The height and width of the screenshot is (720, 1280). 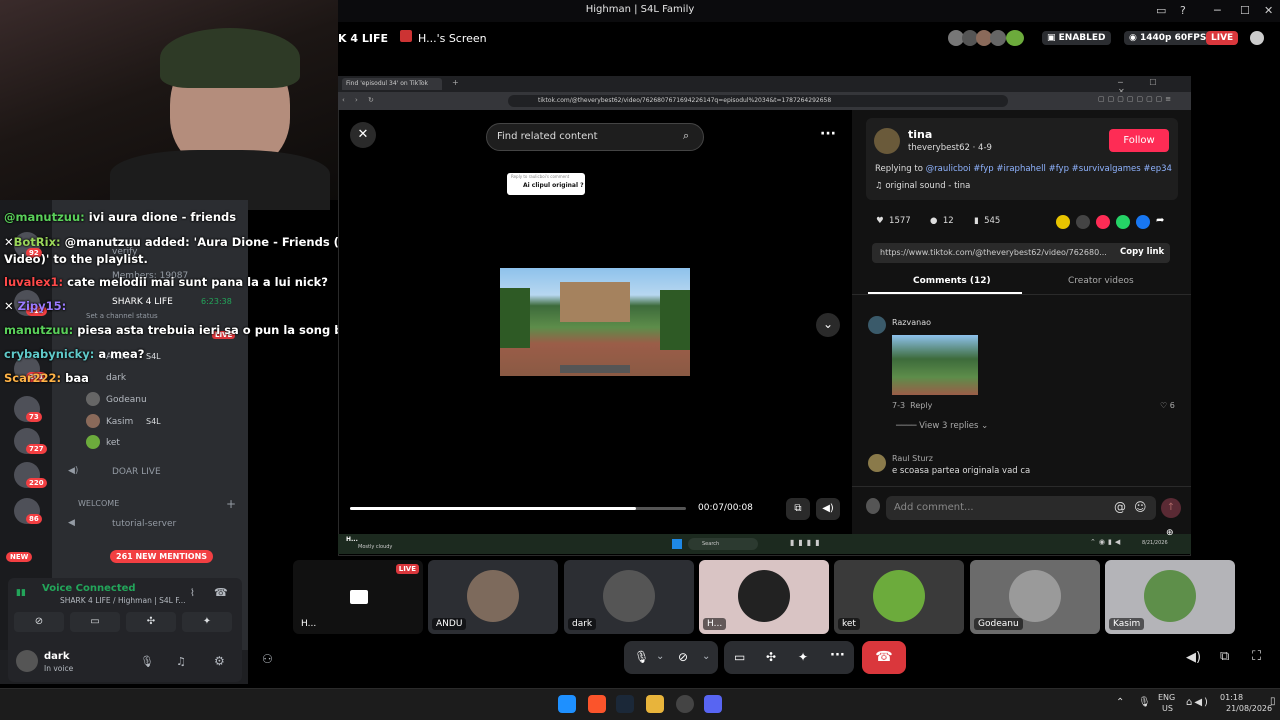 What do you see at coordinates (922, 186) in the screenshot?
I see `sound-name: ♫ original sound - tina` at bounding box center [922, 186].